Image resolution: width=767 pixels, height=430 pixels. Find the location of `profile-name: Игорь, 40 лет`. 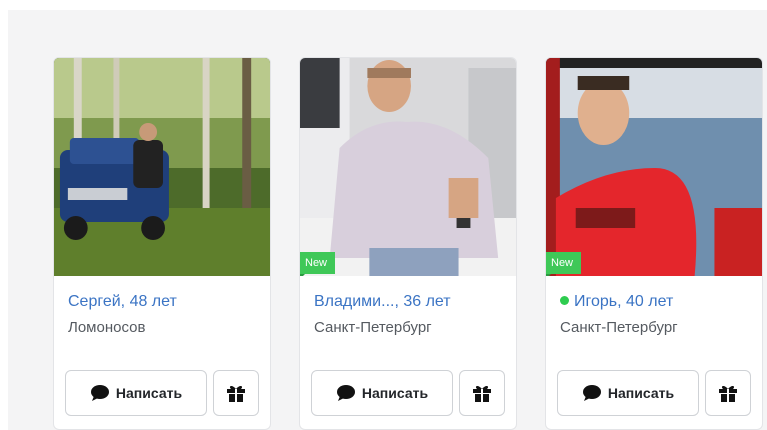

profile-name: Игорь, 40 лет is located at coordinates (616, 302).